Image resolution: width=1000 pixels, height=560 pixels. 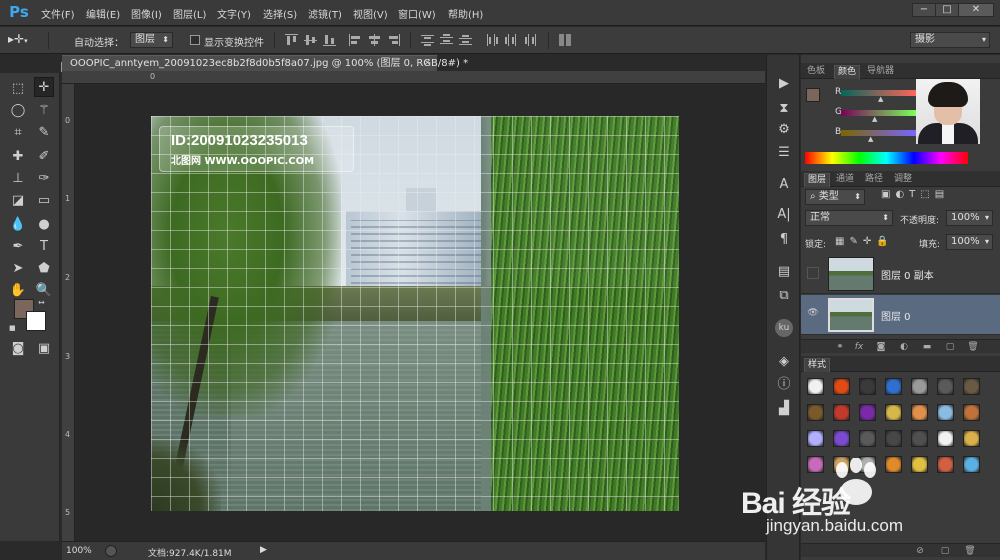 I want to click on screen-mode-icon: ▣, so click(x=44, y=349).